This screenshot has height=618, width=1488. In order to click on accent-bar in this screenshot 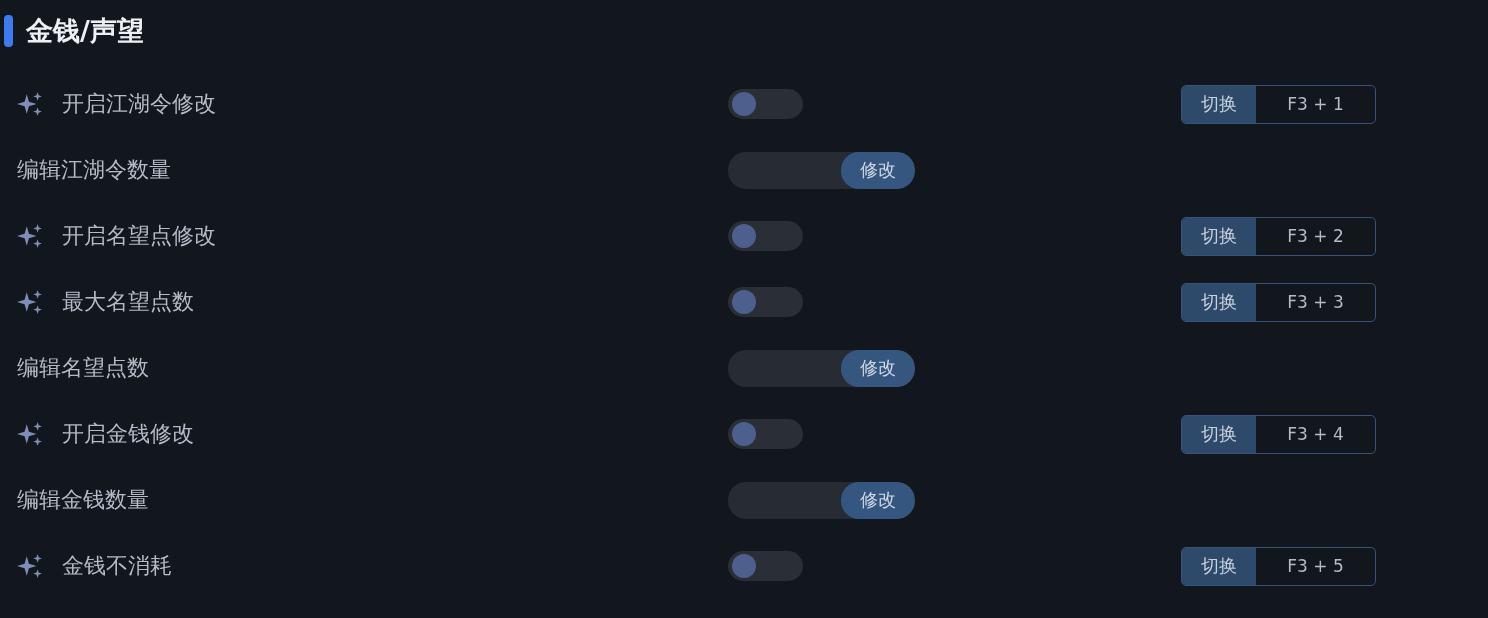, I will do `click(8, 31)`.